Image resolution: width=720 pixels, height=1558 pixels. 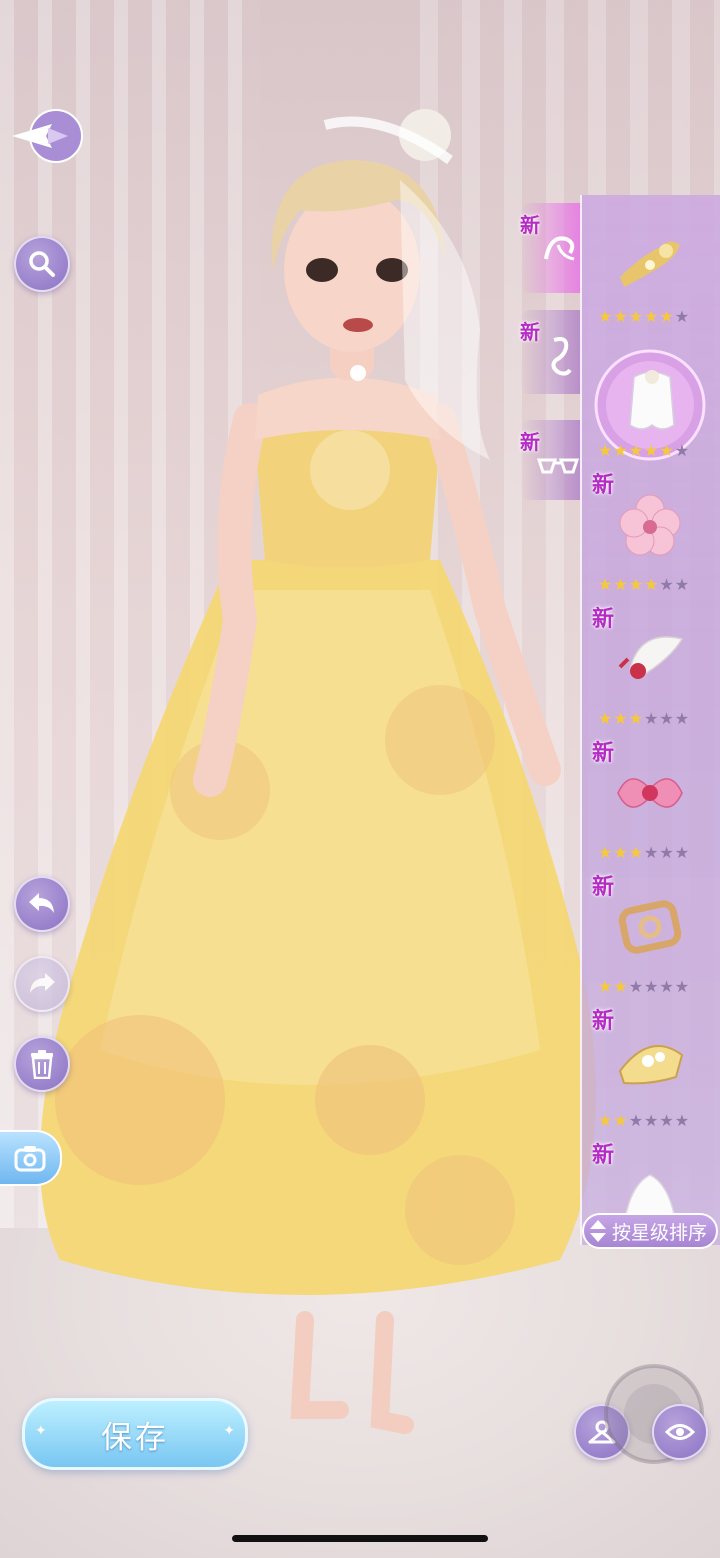 I want to click on category-tab-earring: 新, so click(x=551, y=352).